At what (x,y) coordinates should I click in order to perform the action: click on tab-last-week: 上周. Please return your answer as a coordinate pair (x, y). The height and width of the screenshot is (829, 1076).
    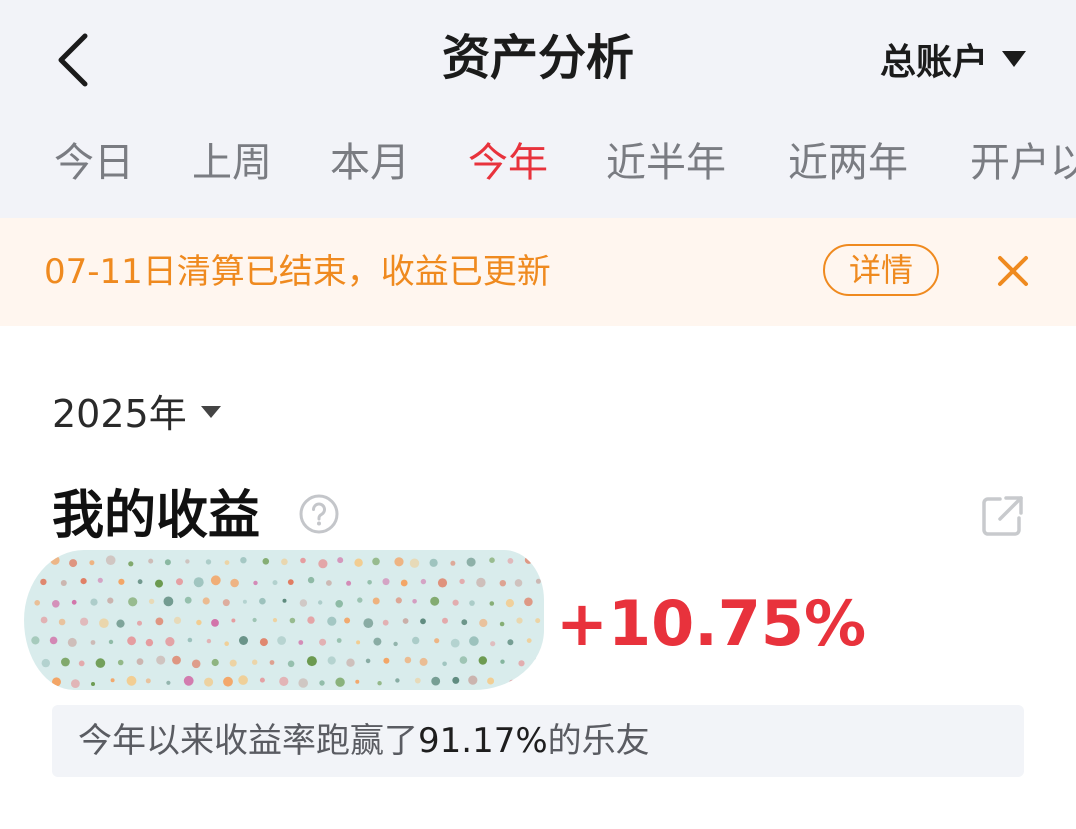
    Looking at the image, I should click on (232, 163).